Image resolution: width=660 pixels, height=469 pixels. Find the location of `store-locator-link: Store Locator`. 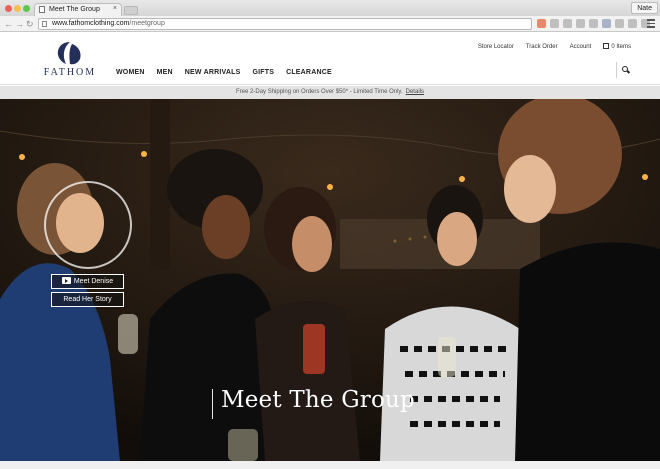

store-locator-link: Store Locator is located at coordinates (496, 47).